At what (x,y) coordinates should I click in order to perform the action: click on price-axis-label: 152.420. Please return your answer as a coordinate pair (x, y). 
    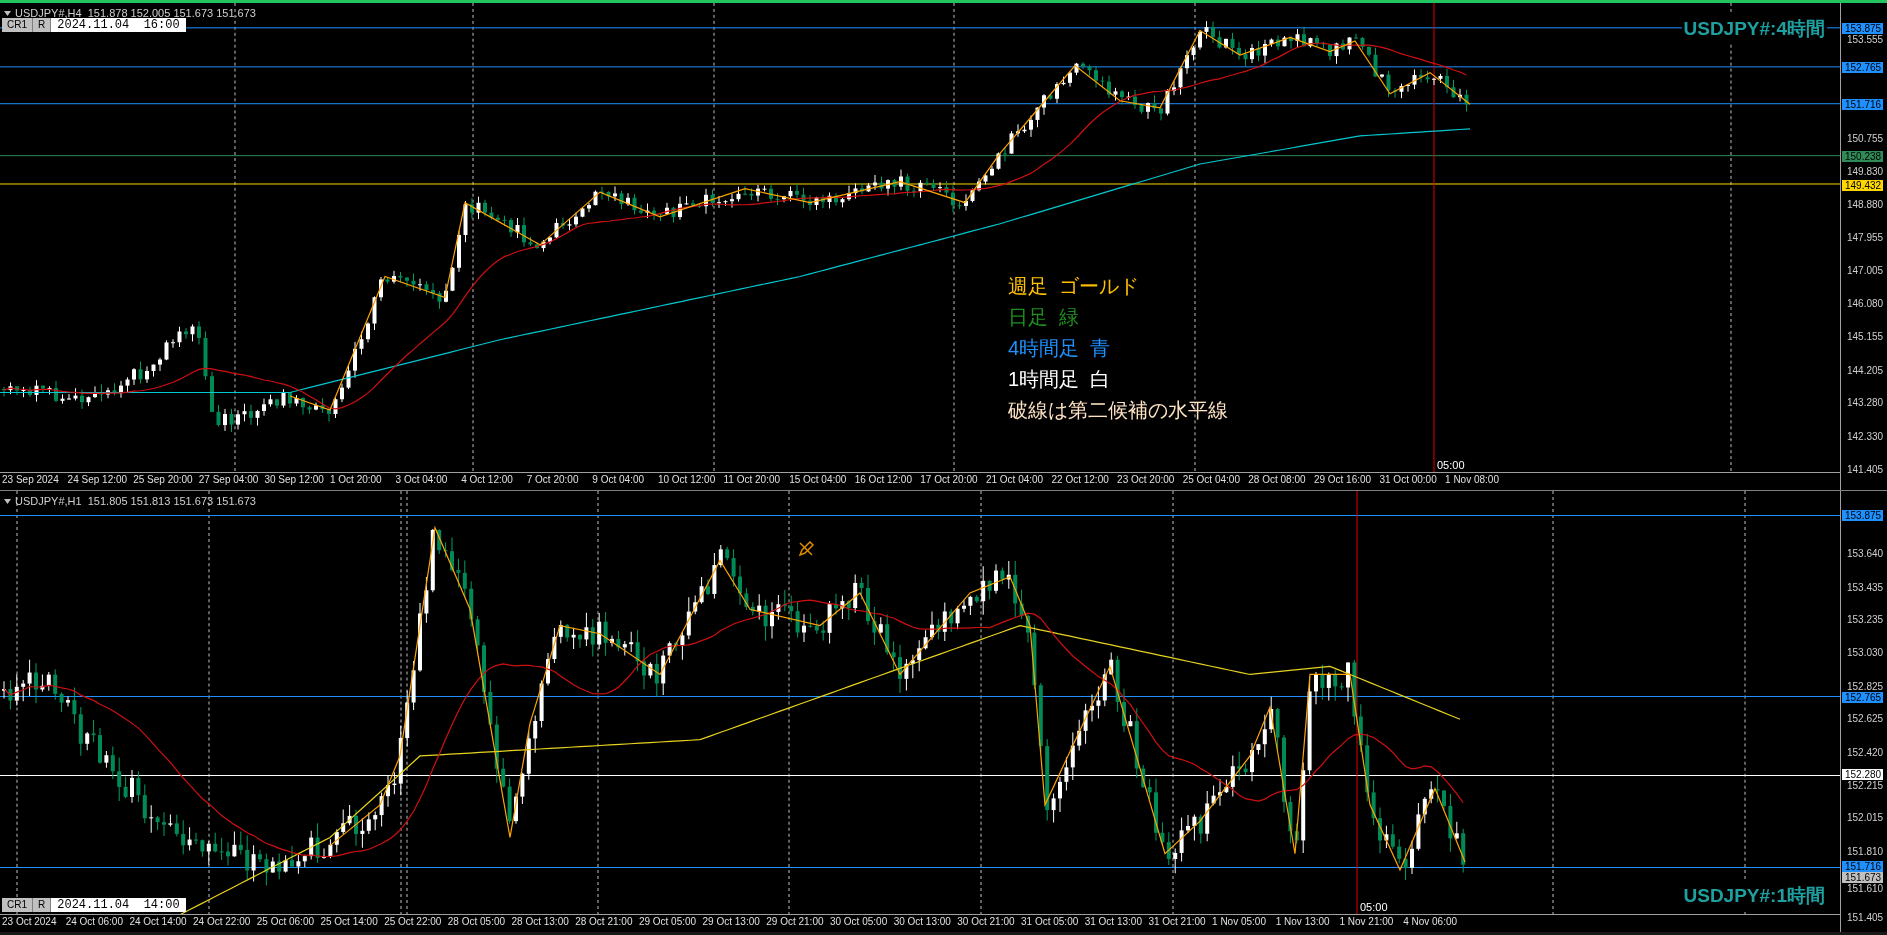
    Looking at the image, I should click on (1865, 752).